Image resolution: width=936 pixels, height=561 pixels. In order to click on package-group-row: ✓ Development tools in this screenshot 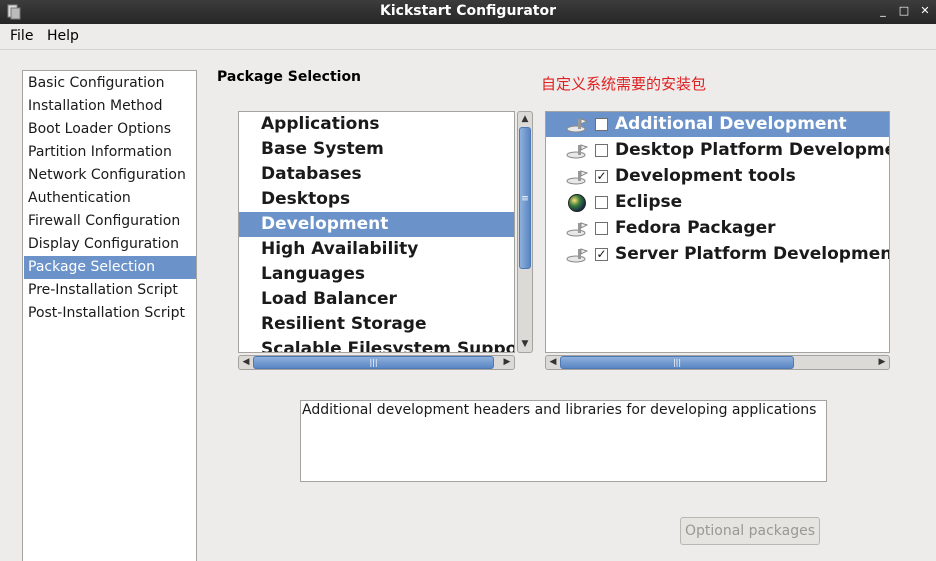, I will do `click(717, 176)`.